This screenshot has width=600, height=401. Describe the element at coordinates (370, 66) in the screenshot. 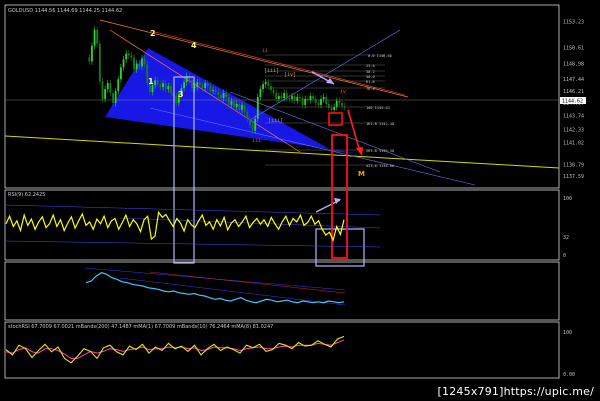

I see `fib-label: 23.6` at that location.